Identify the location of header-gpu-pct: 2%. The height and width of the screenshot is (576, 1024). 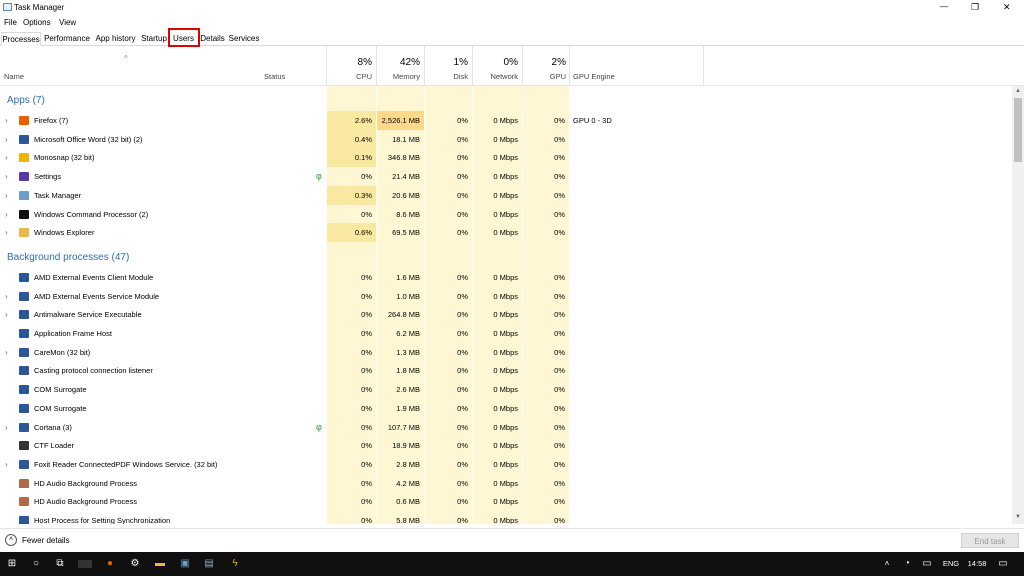
(544, 62).